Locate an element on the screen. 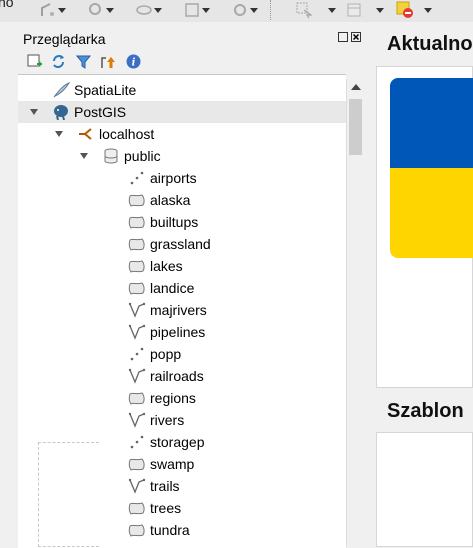 The image size is (473, 548). tree-item-label: rivers is located at coordinates (167, 420).